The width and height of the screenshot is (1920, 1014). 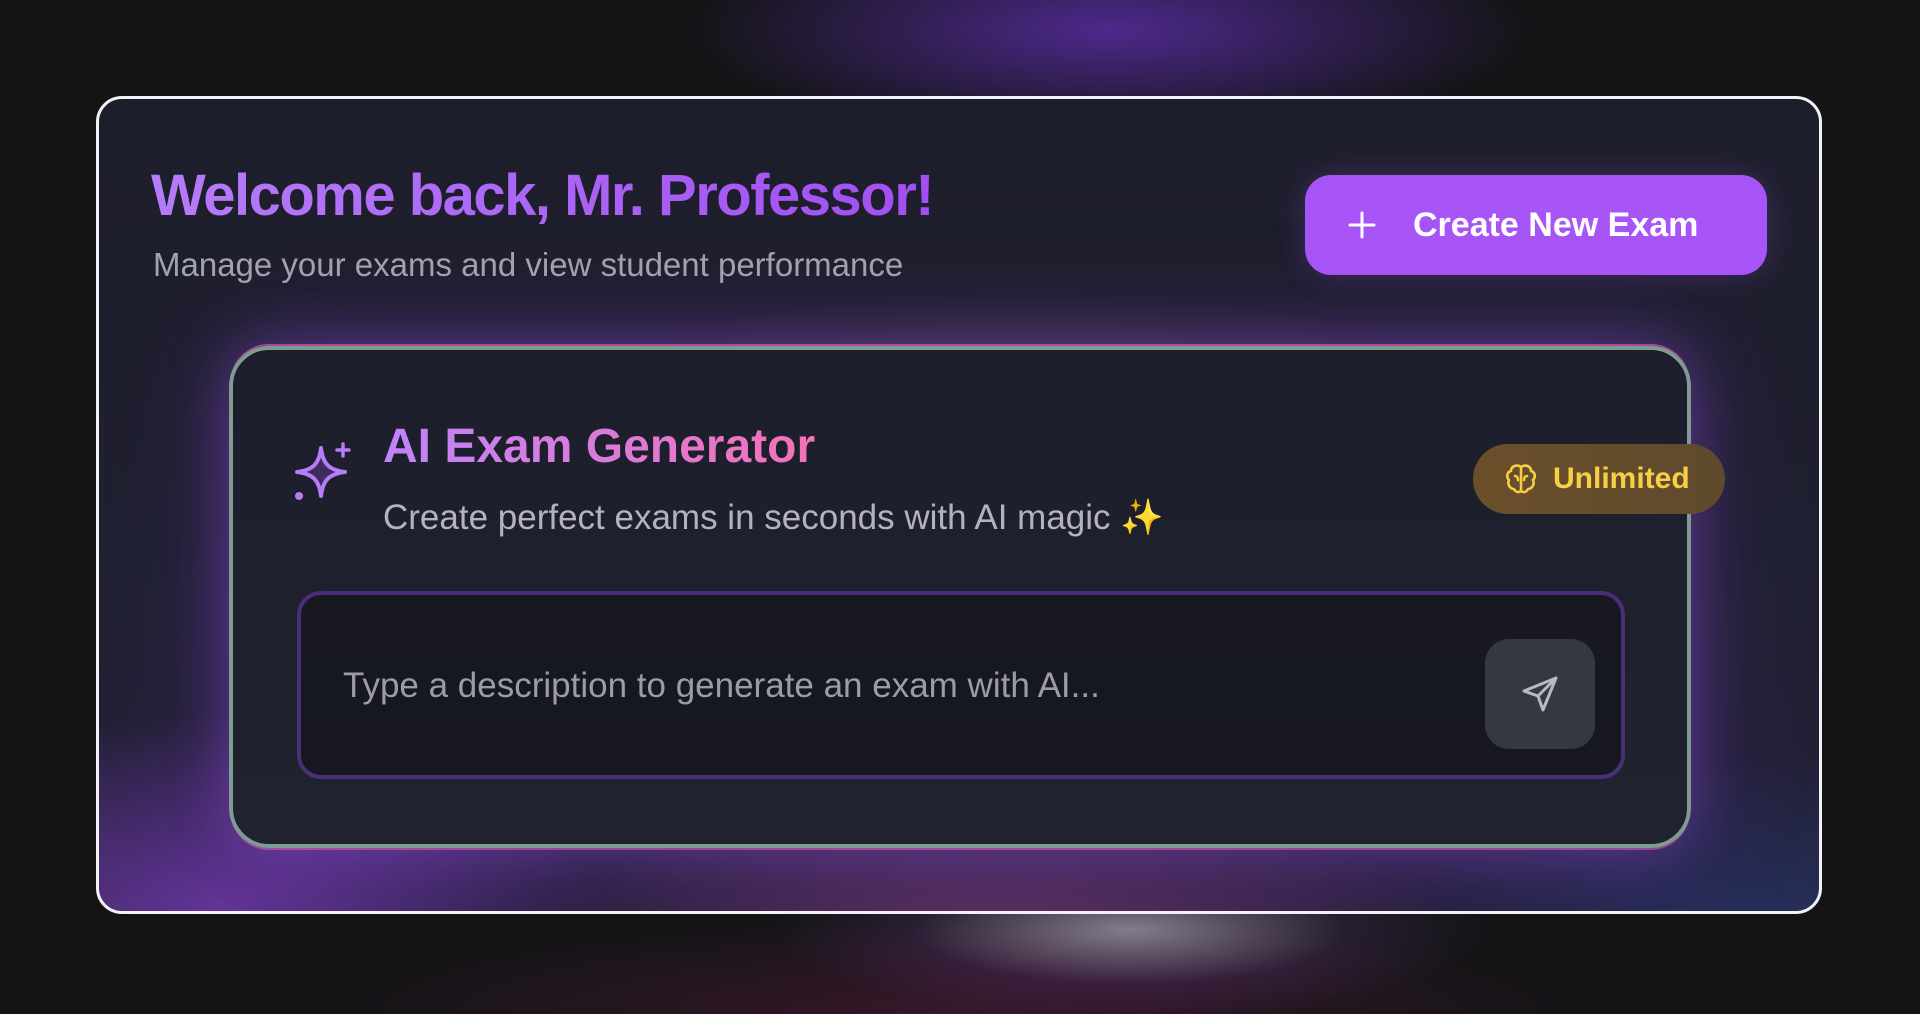 What do you see at coordinates (908, 686) in the screenshot?
I see `ai-prompt-input` at bounding box center [908, 686].